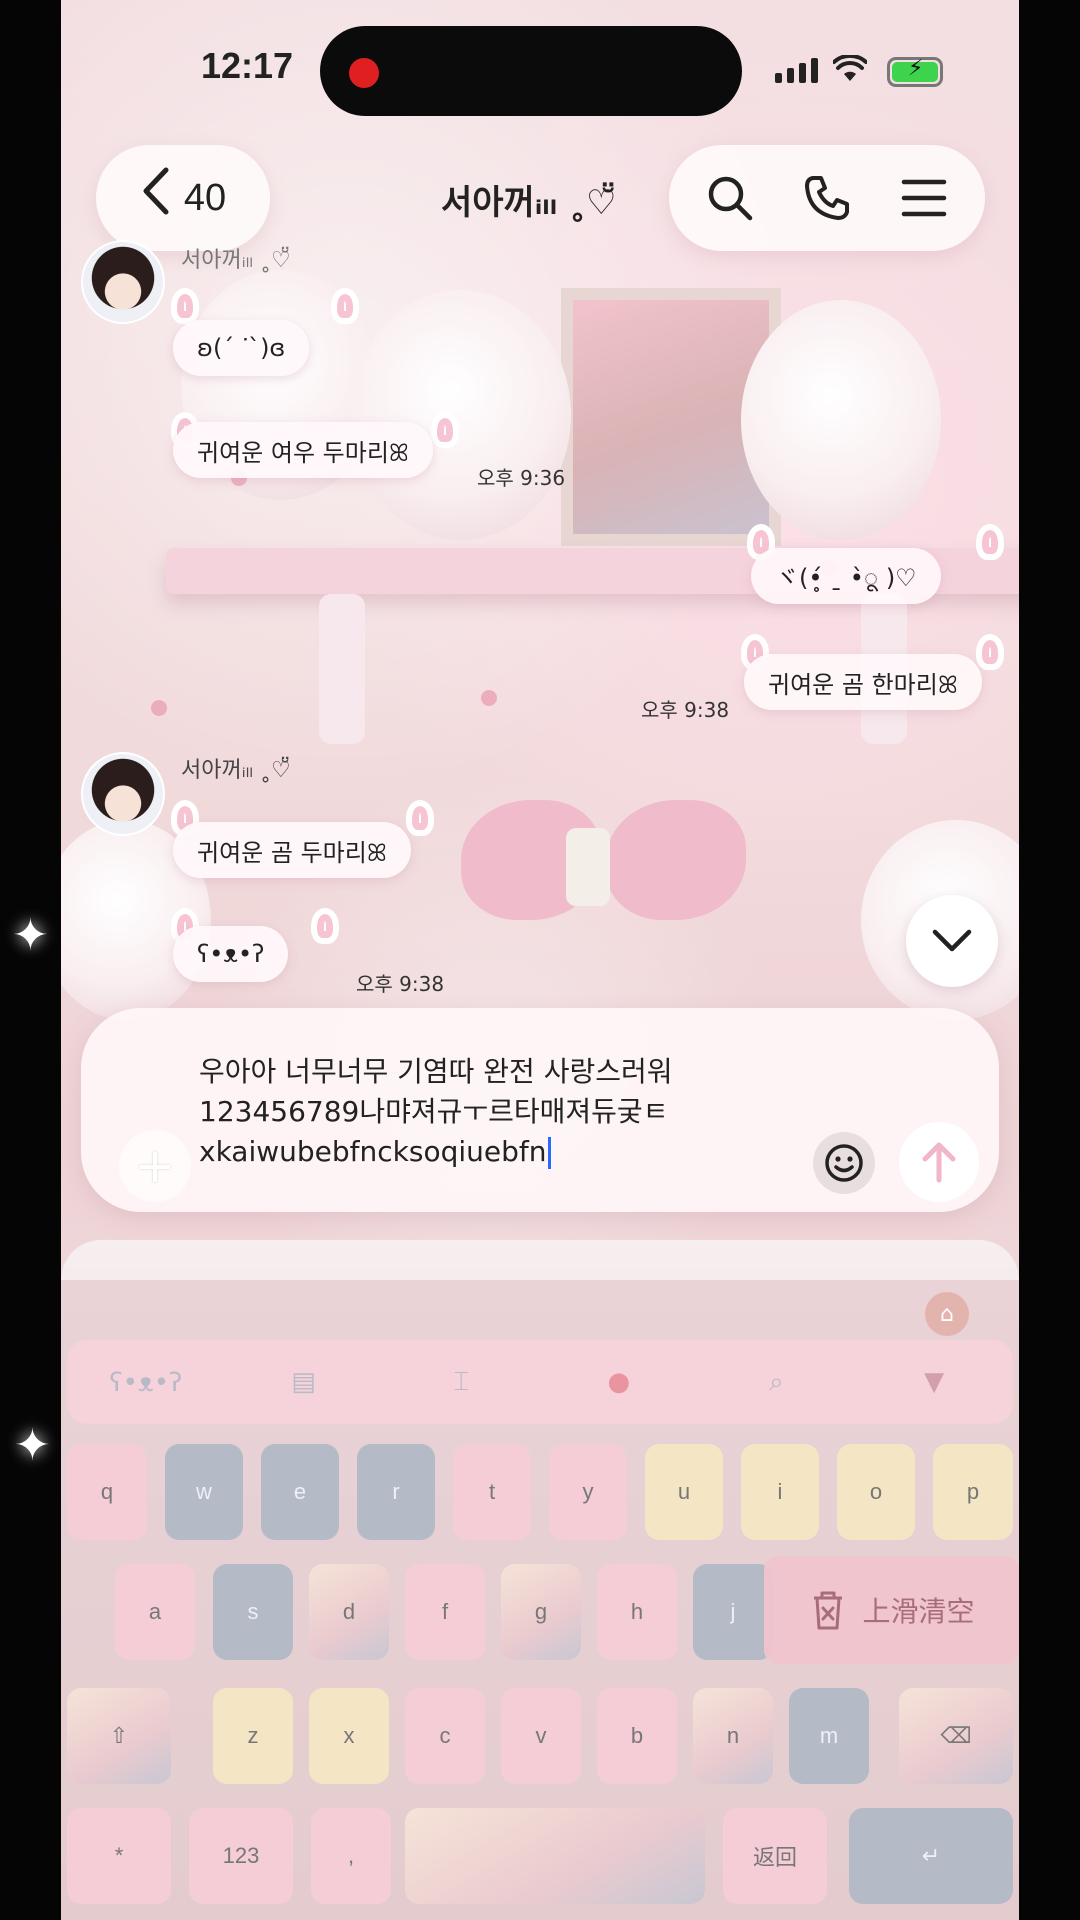 This screenshot has width=1080, height=1920. What do you see at coordinates (521, 478) in the screenshot?
I see `message-time: 오후 9:36` at bounding box center [521, 478].